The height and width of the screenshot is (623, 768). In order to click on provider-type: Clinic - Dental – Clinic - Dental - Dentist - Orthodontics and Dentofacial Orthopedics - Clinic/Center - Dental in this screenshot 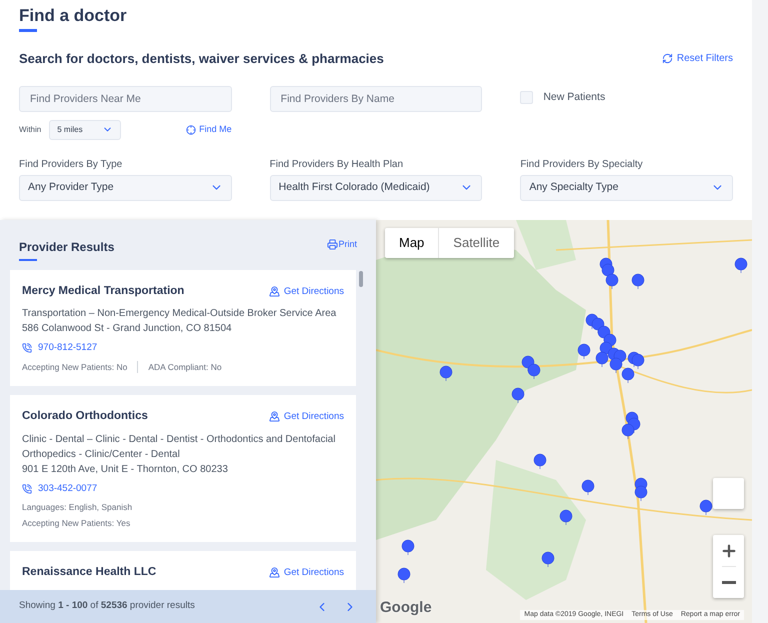, I will do `click(179, 447)`.